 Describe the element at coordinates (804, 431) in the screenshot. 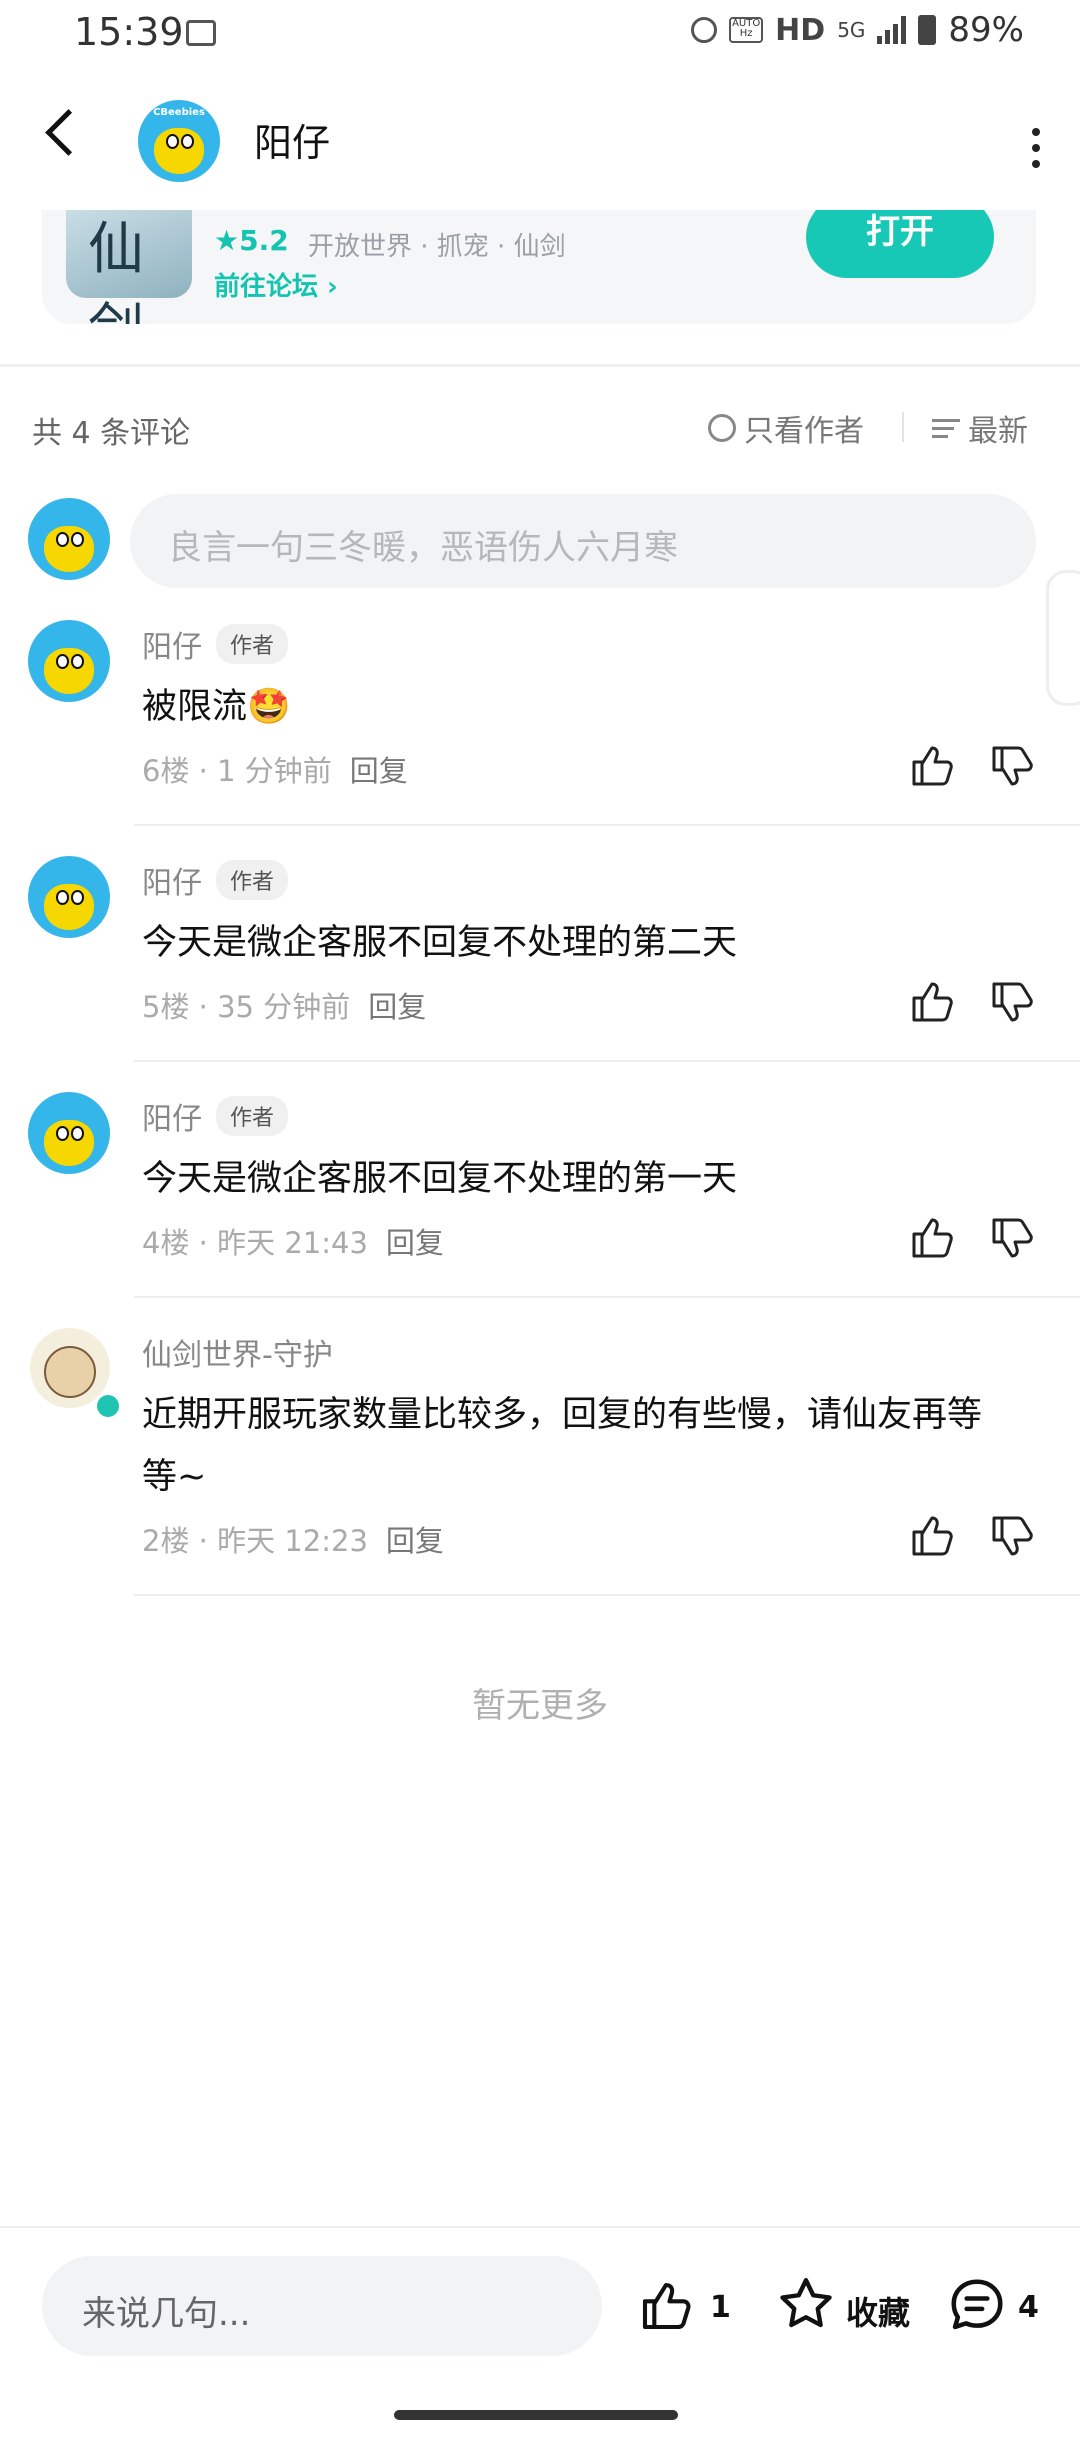

I see `only-author-label: 只看作者` at that location.